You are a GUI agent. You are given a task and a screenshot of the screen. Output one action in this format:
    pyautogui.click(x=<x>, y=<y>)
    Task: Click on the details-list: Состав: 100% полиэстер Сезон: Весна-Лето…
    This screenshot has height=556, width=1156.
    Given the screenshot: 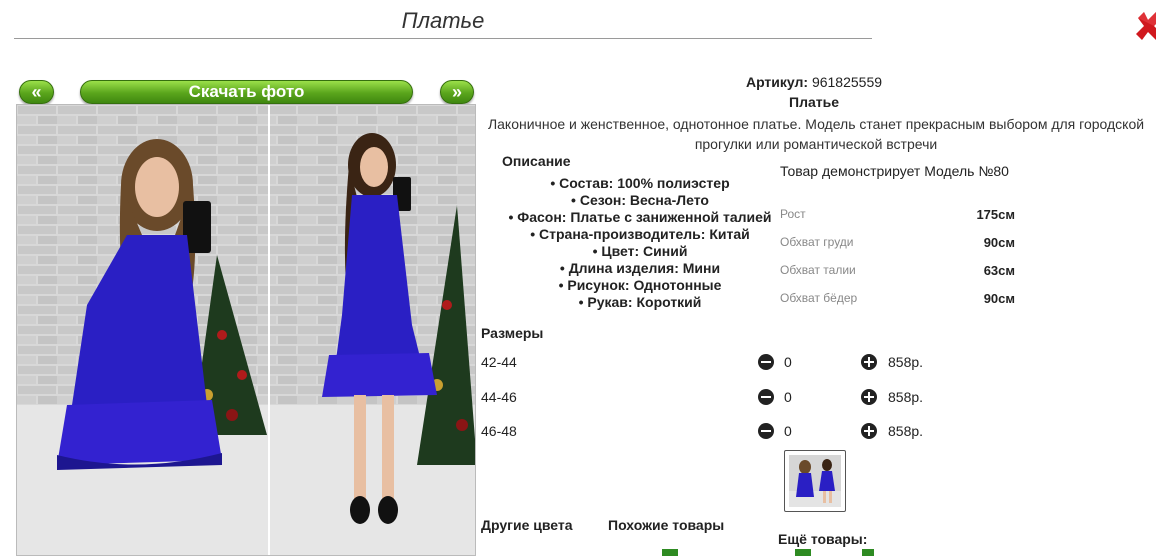 What is the action you would take?
    pyautogui.click(x=640, y=243)
    